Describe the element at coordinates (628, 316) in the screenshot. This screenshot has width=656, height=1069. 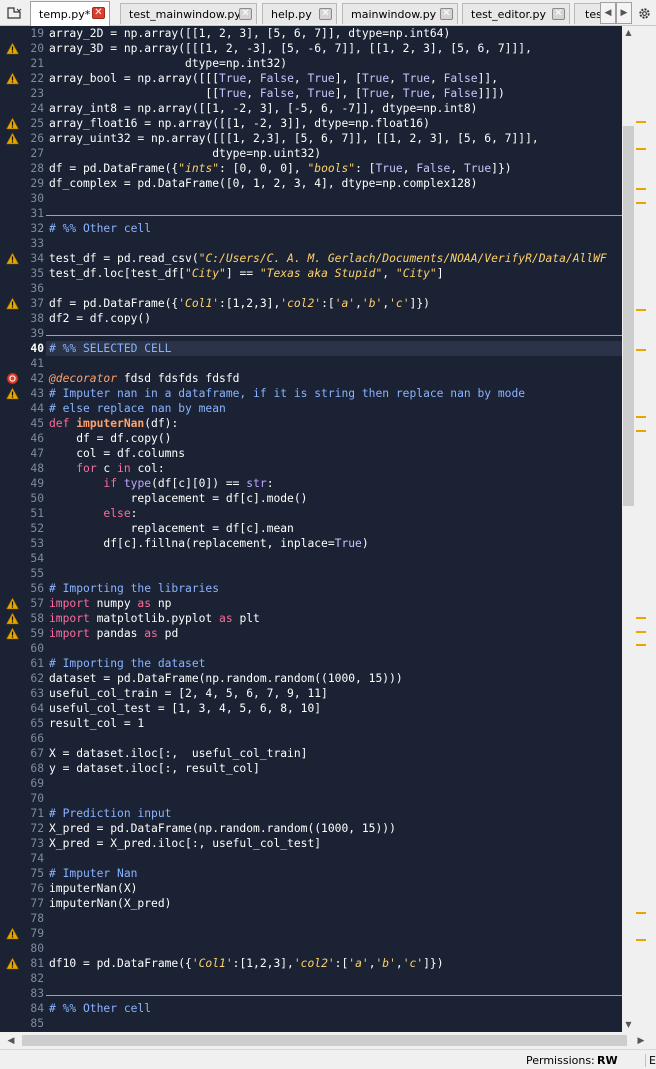
I see `vertical-scroll-thumb` at that location.